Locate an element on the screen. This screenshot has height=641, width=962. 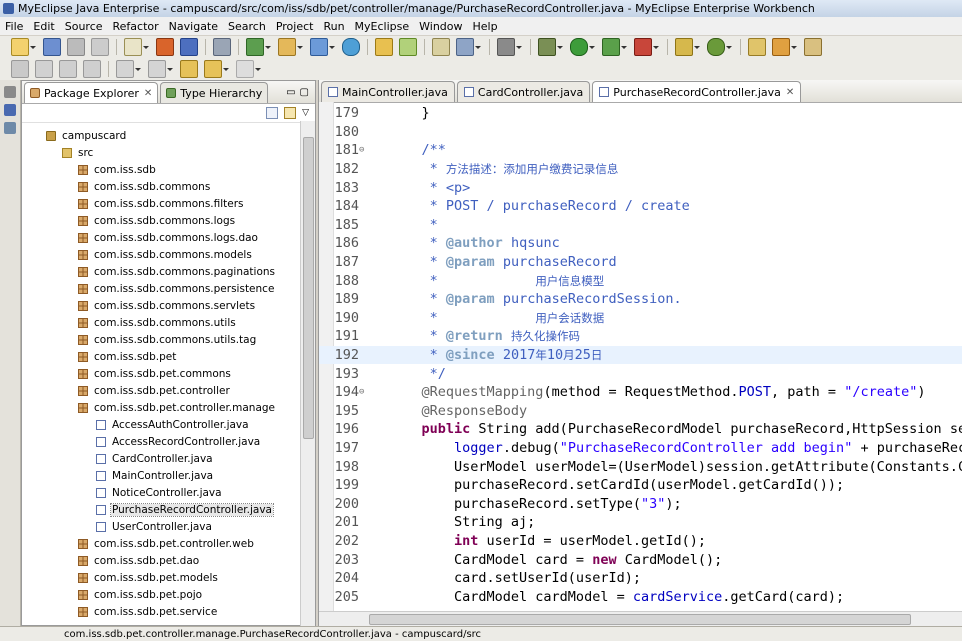
tree-item-package: com.iss.sdb.pet.pojo is located at coordinates (168, 594).